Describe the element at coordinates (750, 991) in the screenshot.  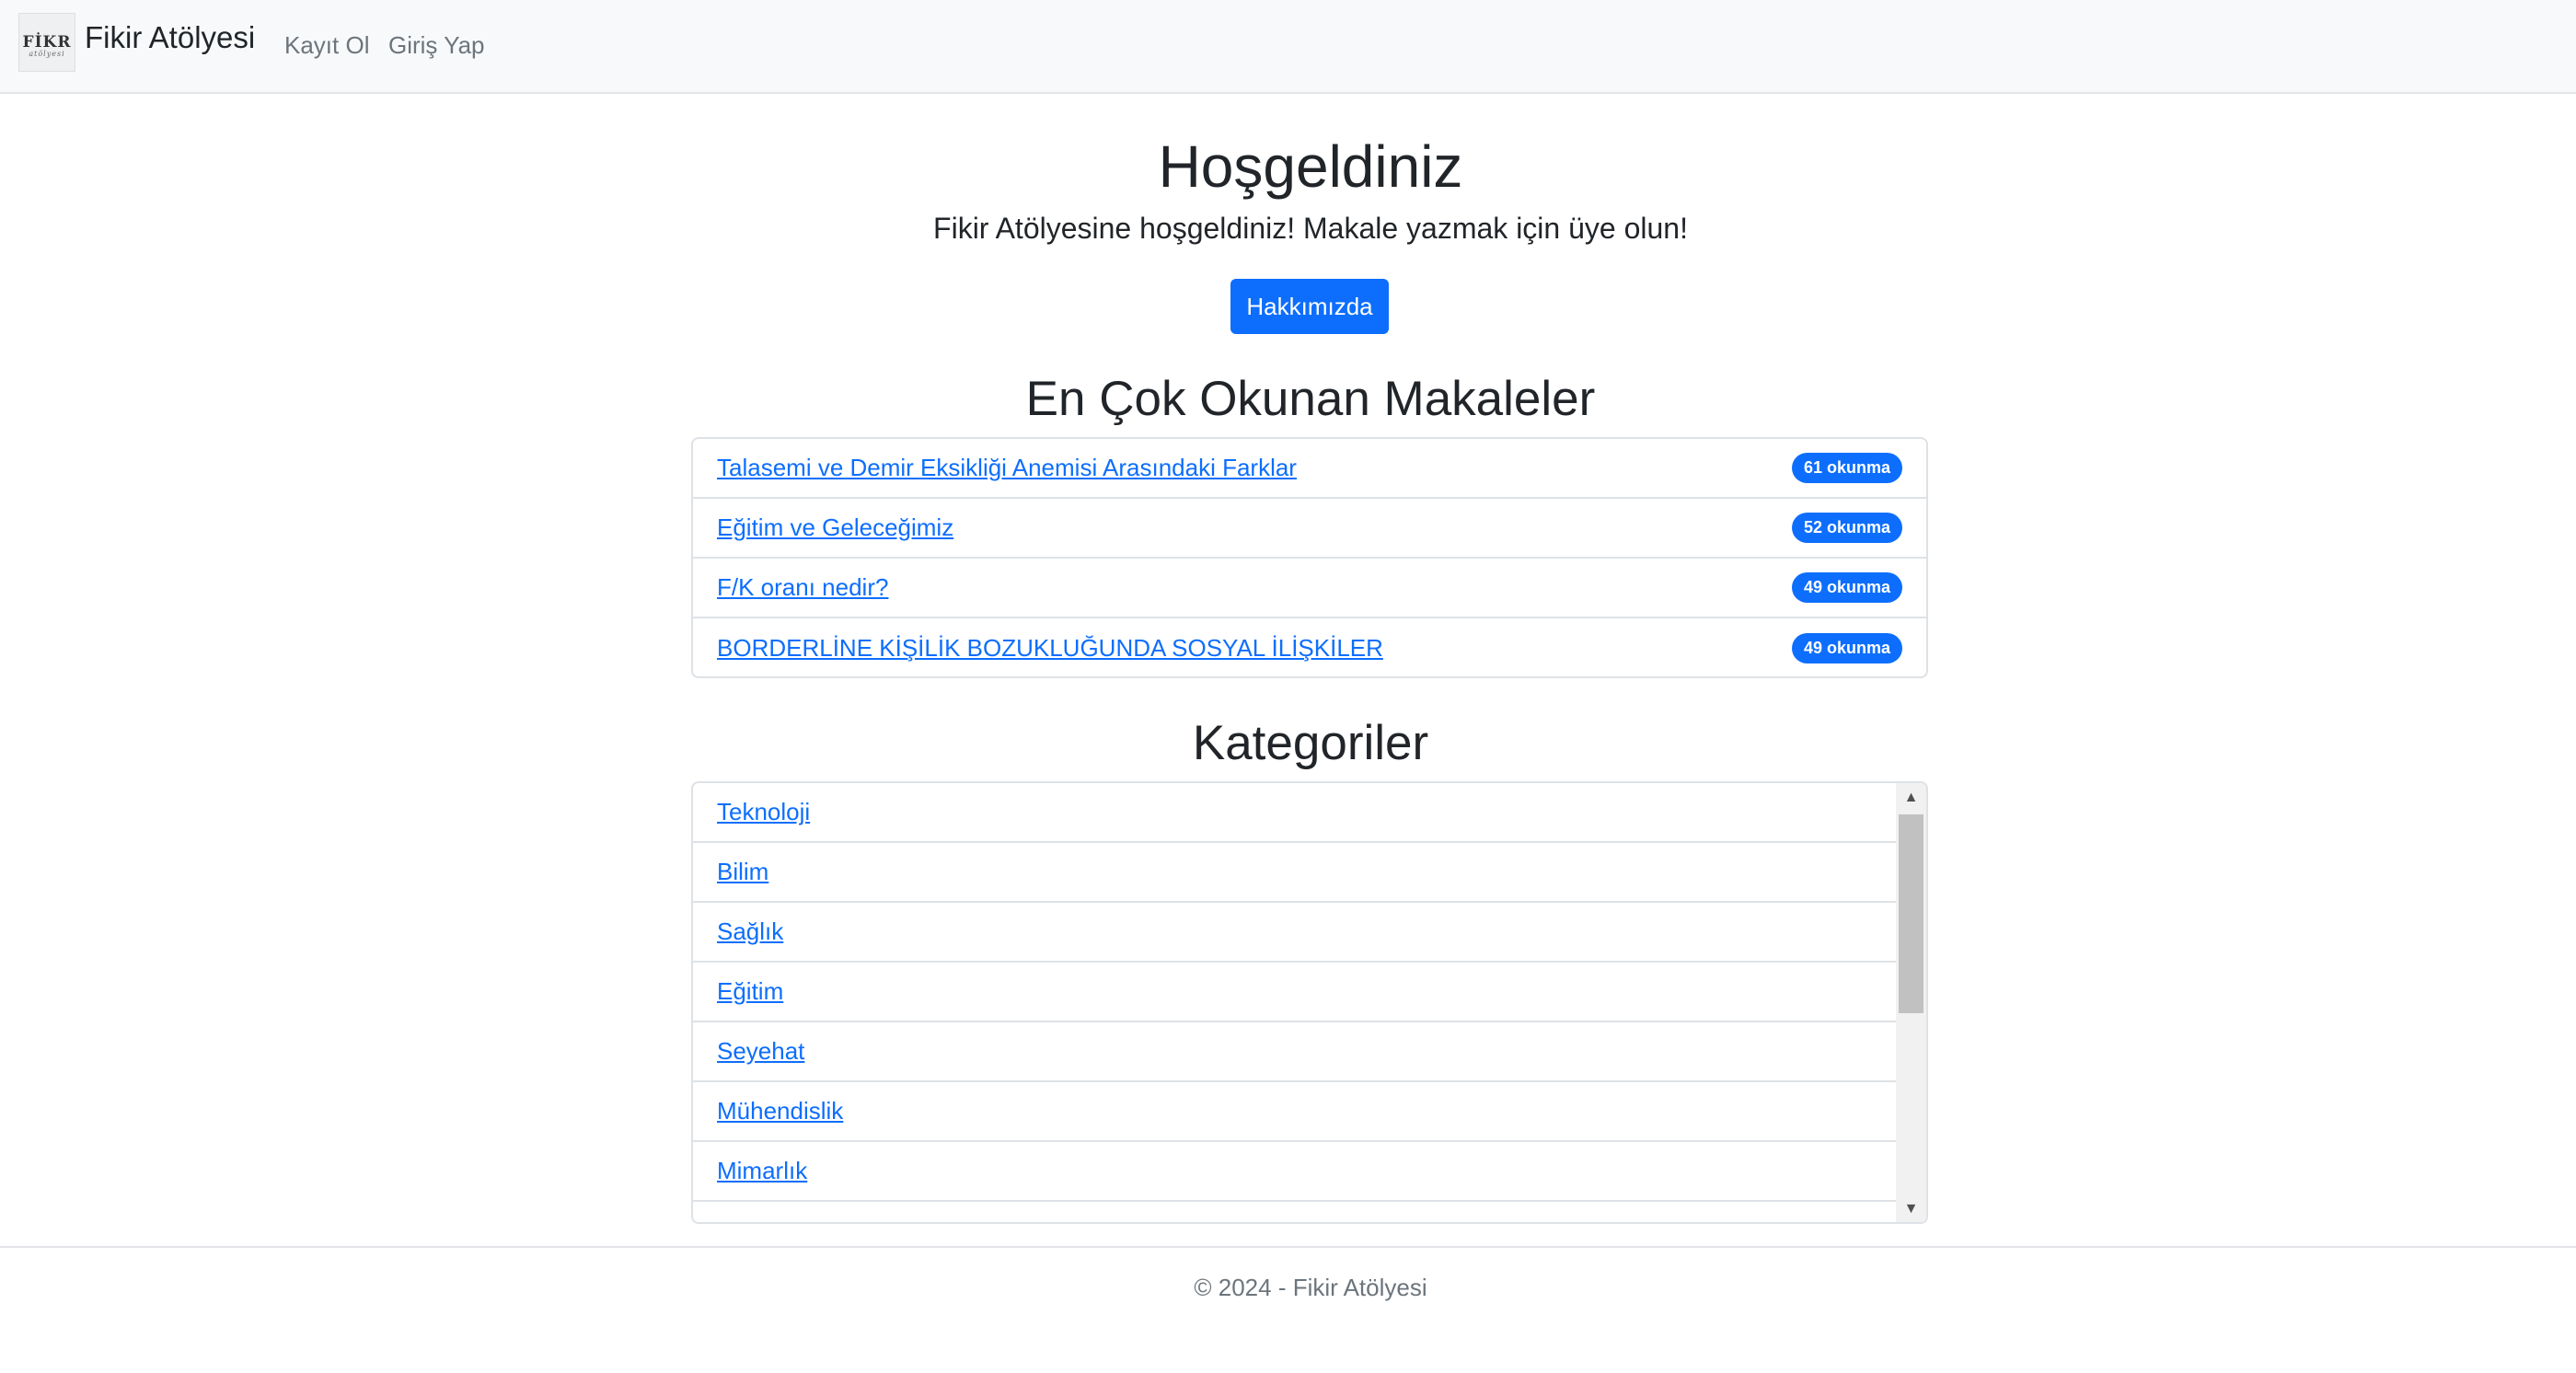
I see `category-link-egitim: Eğitim` at that location.